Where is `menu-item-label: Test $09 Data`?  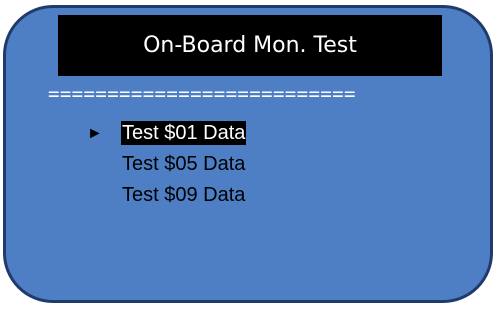 menu-item-label: Test $09 Data is located at coordinates (184, 195).